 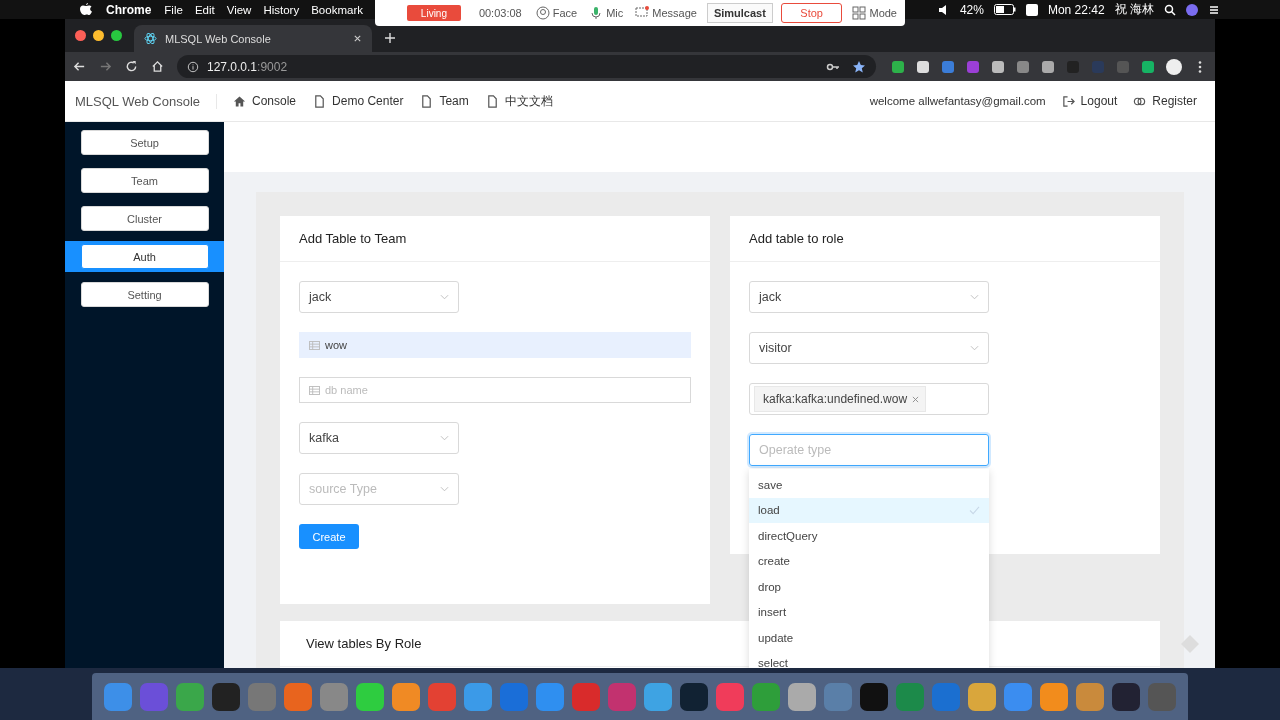 What do you see at coordinates (150, 38) in the screenshot?
I see `atom-icon` at bounding box center [150, 38].